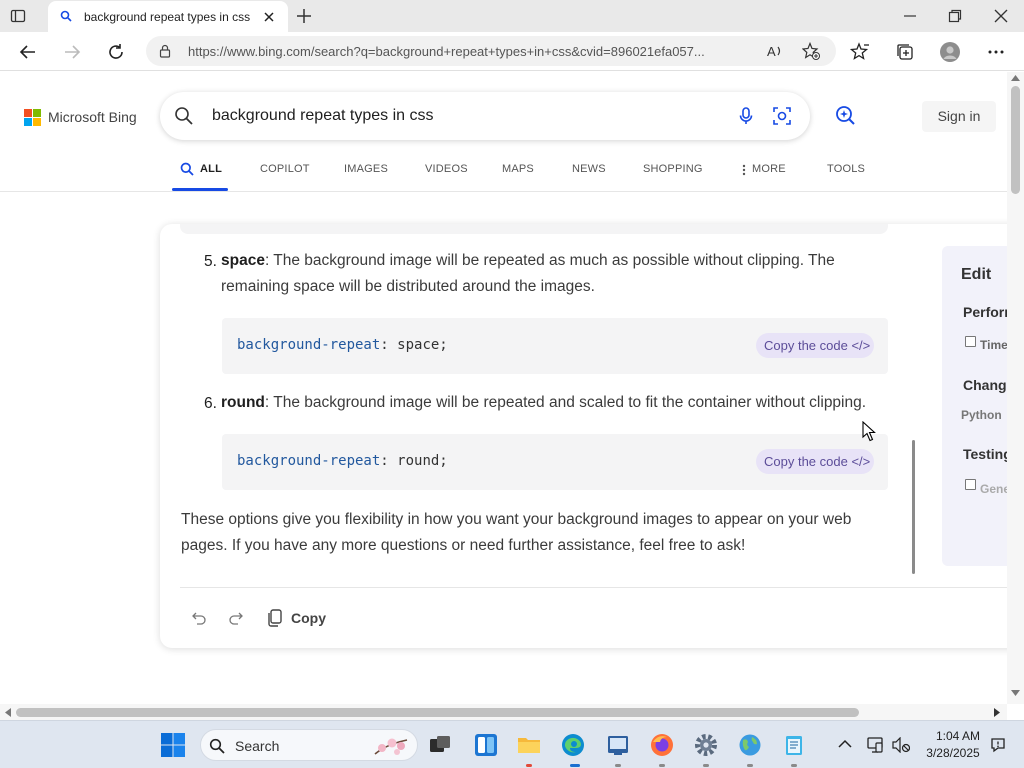 The image size is (1024, 768). Describe the element at coordinates (269, 17) in the screenshot. I see `tab-close-icon` at that location.